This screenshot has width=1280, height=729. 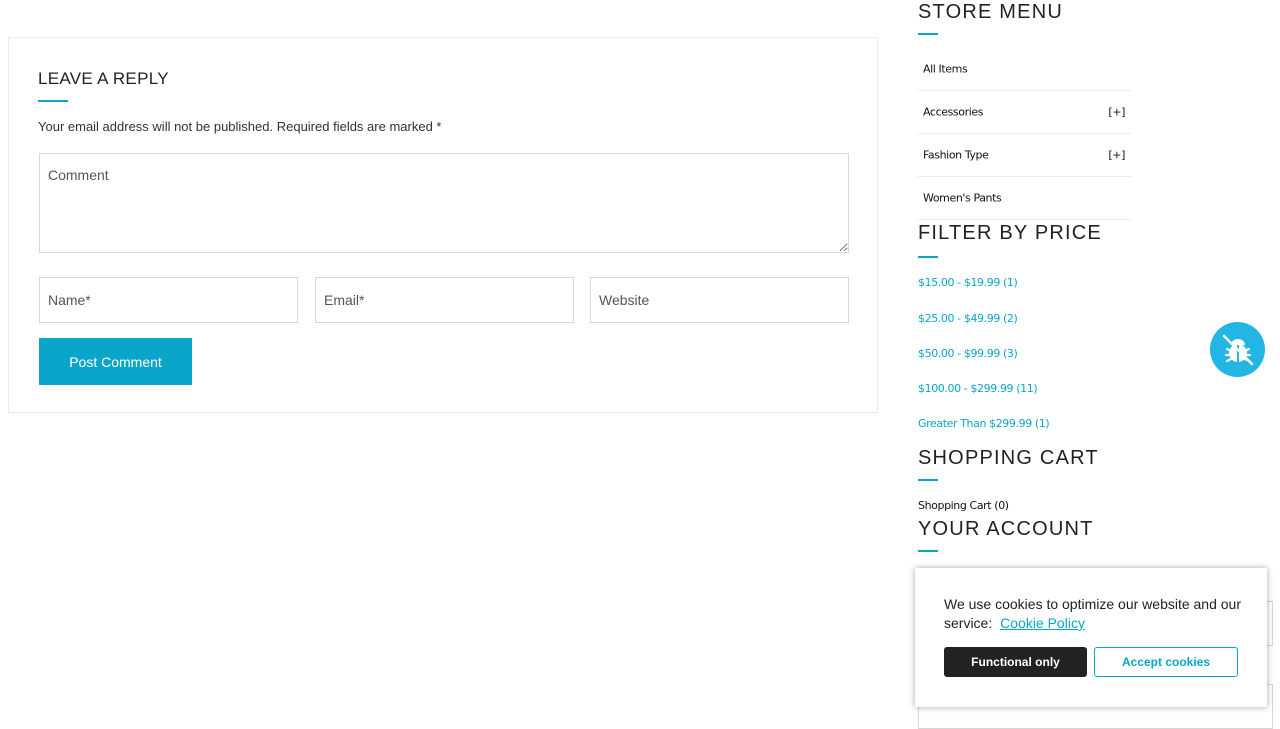 What do you see at coordinates (115, 361) in the screenshot?
I see `post-comment-button: Post Comment` at bounding box center [115, 361].